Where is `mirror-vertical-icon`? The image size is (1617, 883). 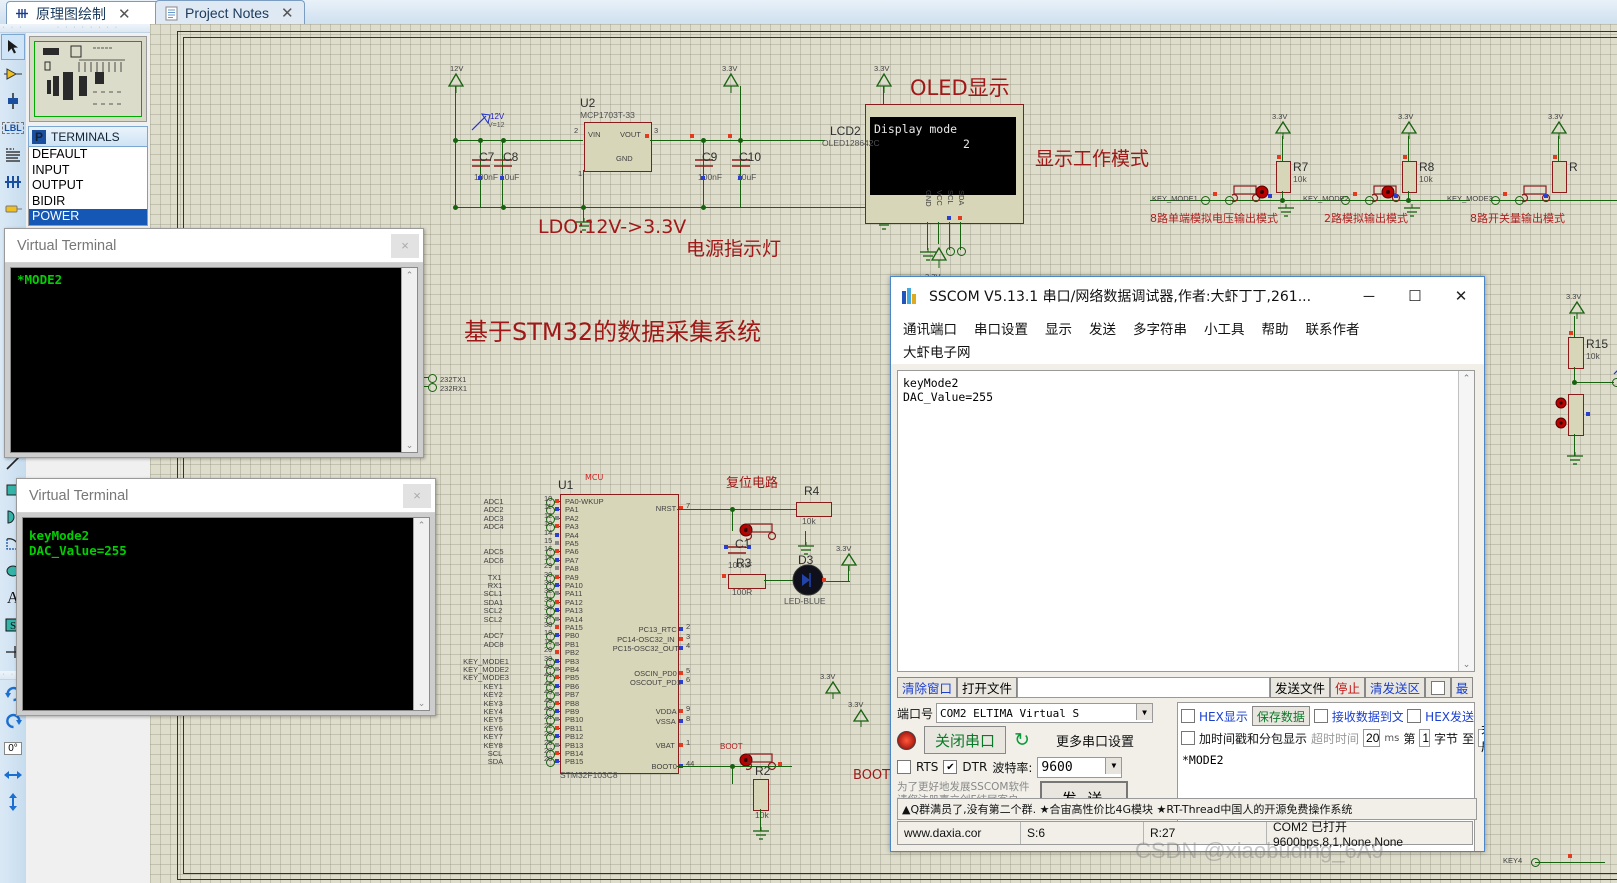
mirror-vertical-icon is located at coordinates (13, 802).